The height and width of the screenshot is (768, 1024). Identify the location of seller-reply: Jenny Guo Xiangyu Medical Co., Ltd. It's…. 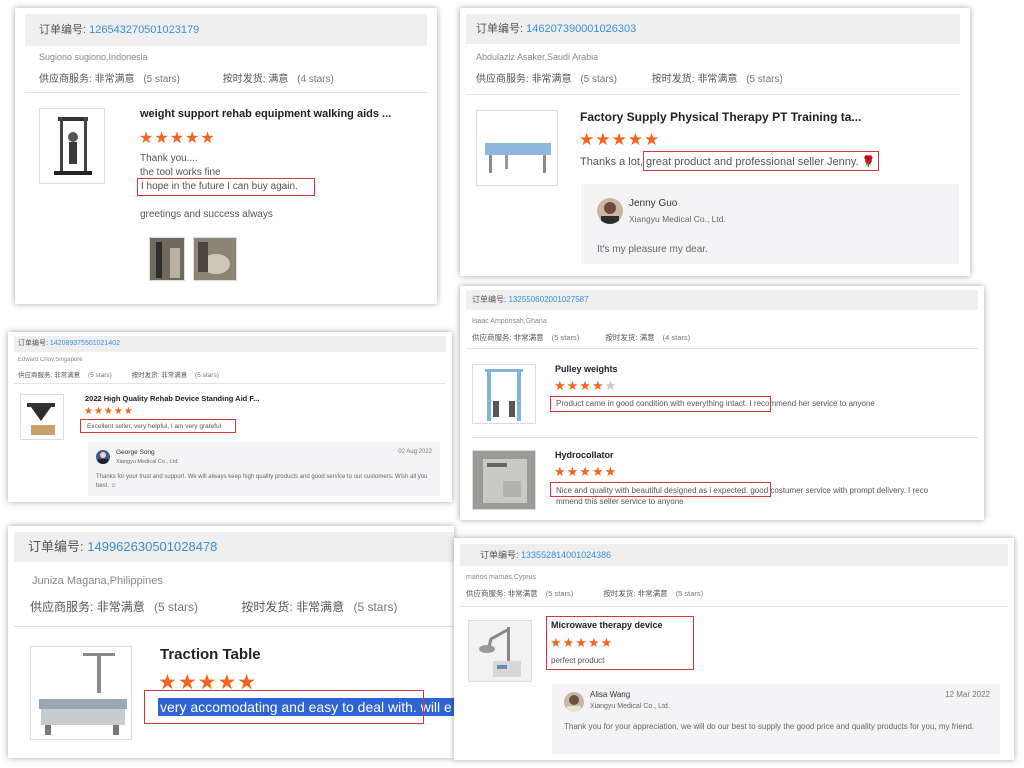
(770, 224).